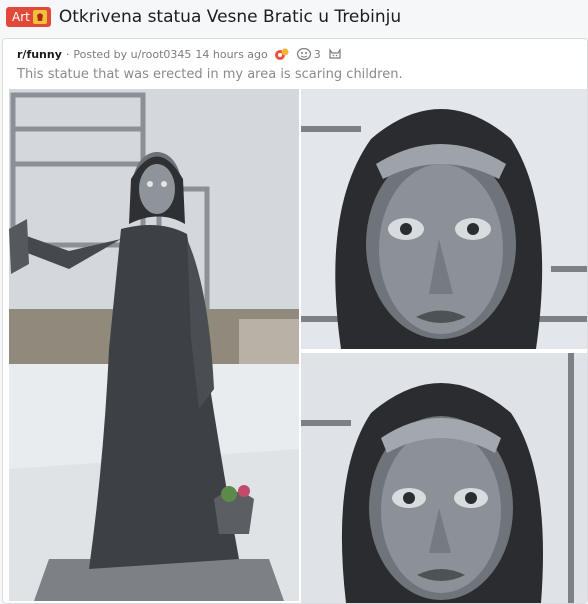  What do you see at coordinates (317, 54) in the screenshot?
I see `award-count: 3` at bounding box center [317, 54].